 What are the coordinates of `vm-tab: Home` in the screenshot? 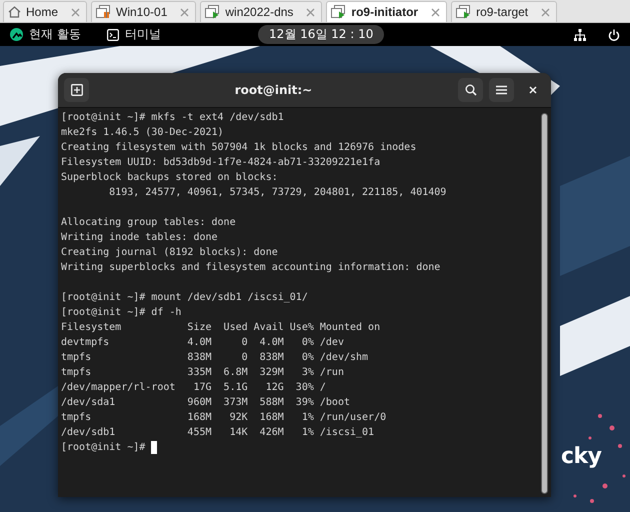 It's located at (45, 11).